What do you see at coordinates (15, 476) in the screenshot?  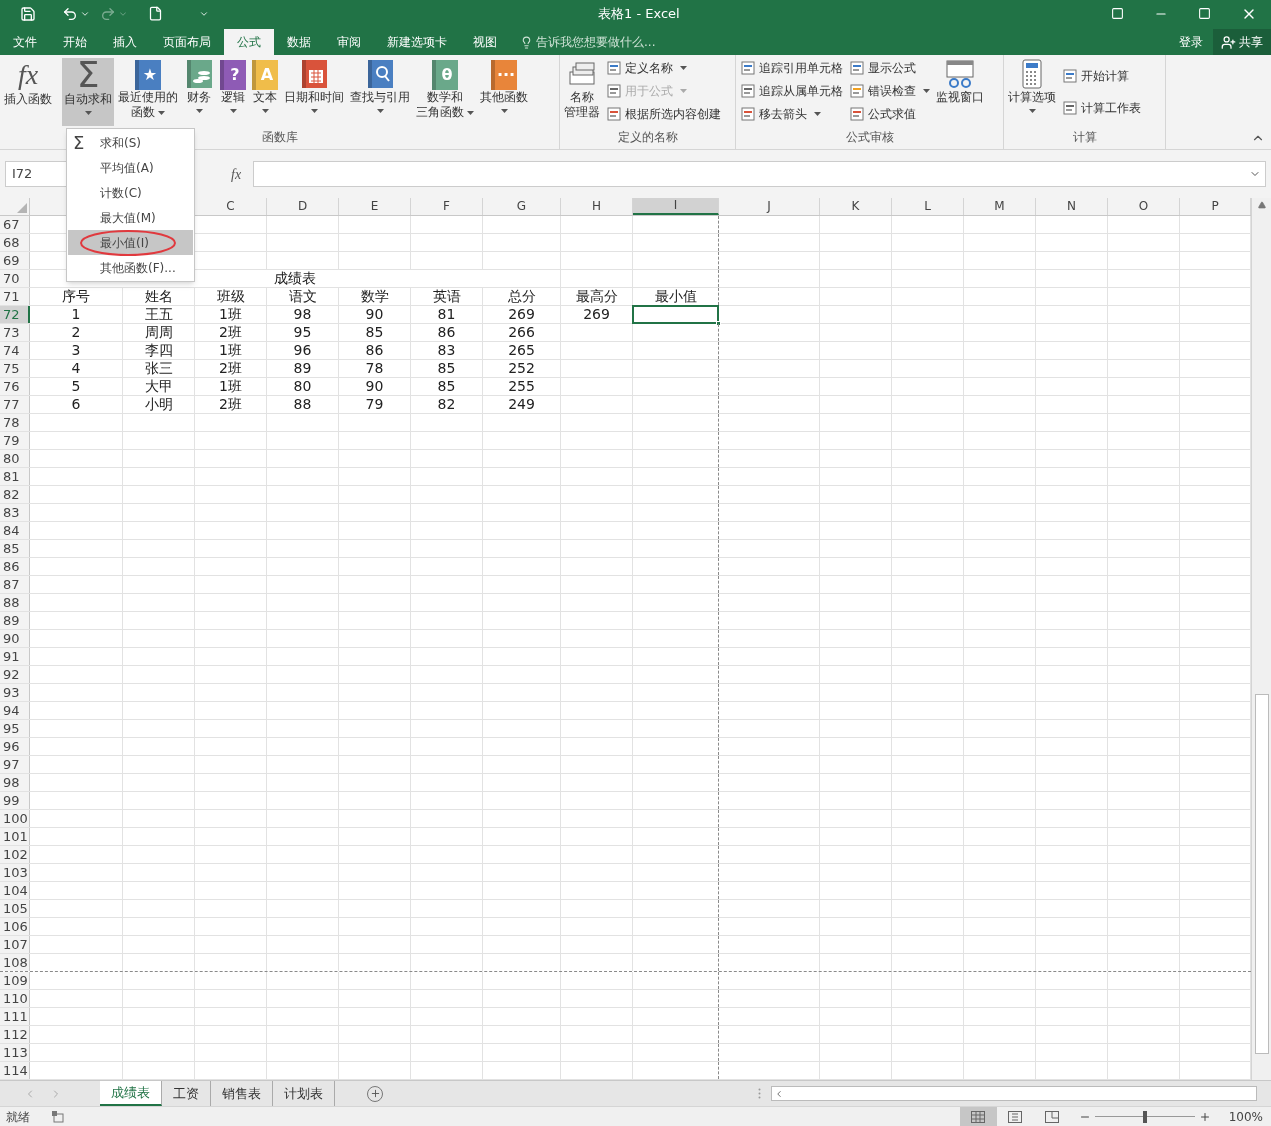 I see `row-header: 81` at bounding box center [15, 476].